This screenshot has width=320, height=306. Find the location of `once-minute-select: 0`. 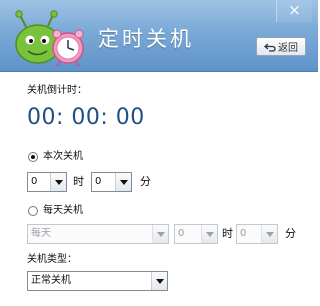

once-minute-select: 0 is located at coordinates (111, 182).